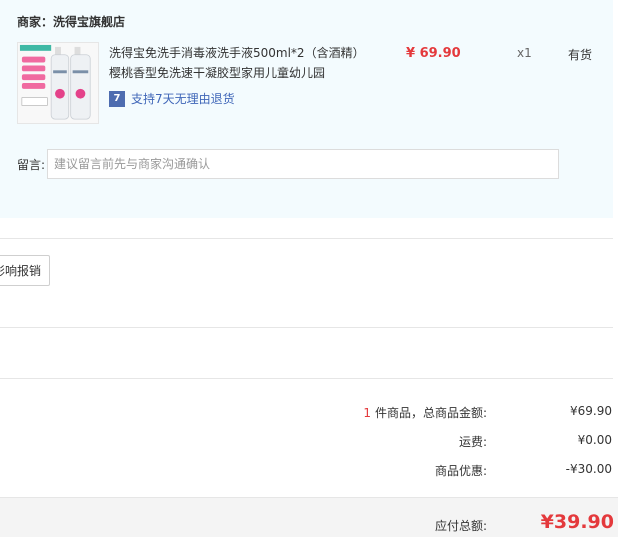 Image resolution: width=618 pixels, height=537 pixels. Describe the element at coordinates (309, 443) in the screenshot. I see `shipping-row: 运费: ¥0.00` at that location.